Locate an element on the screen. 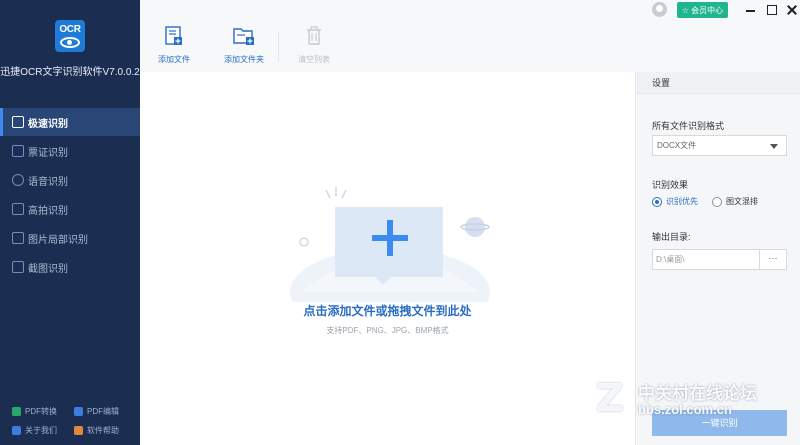  logo-text: OCR is located at coordinates (70, 29).